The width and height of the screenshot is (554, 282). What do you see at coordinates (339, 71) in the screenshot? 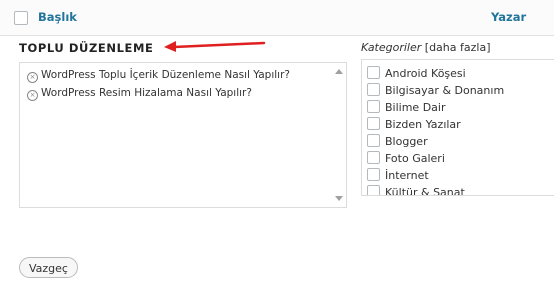
I see `scroll-up-icon` at bounding box center [339, 71].